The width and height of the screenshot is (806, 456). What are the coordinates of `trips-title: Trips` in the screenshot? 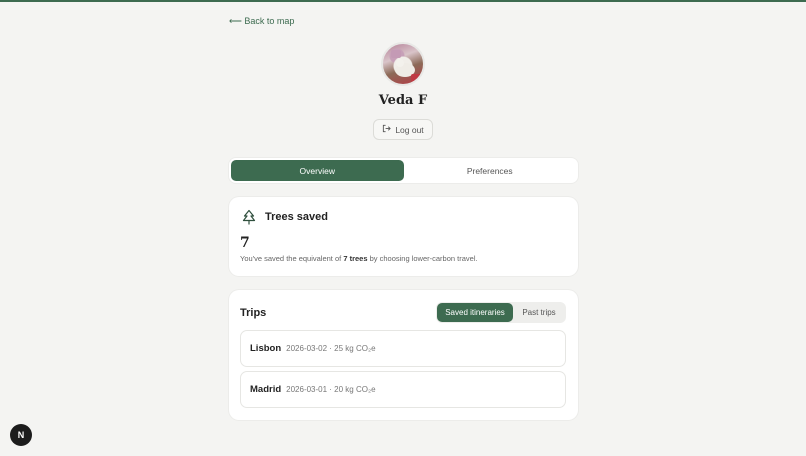 It's located at (253, 313).